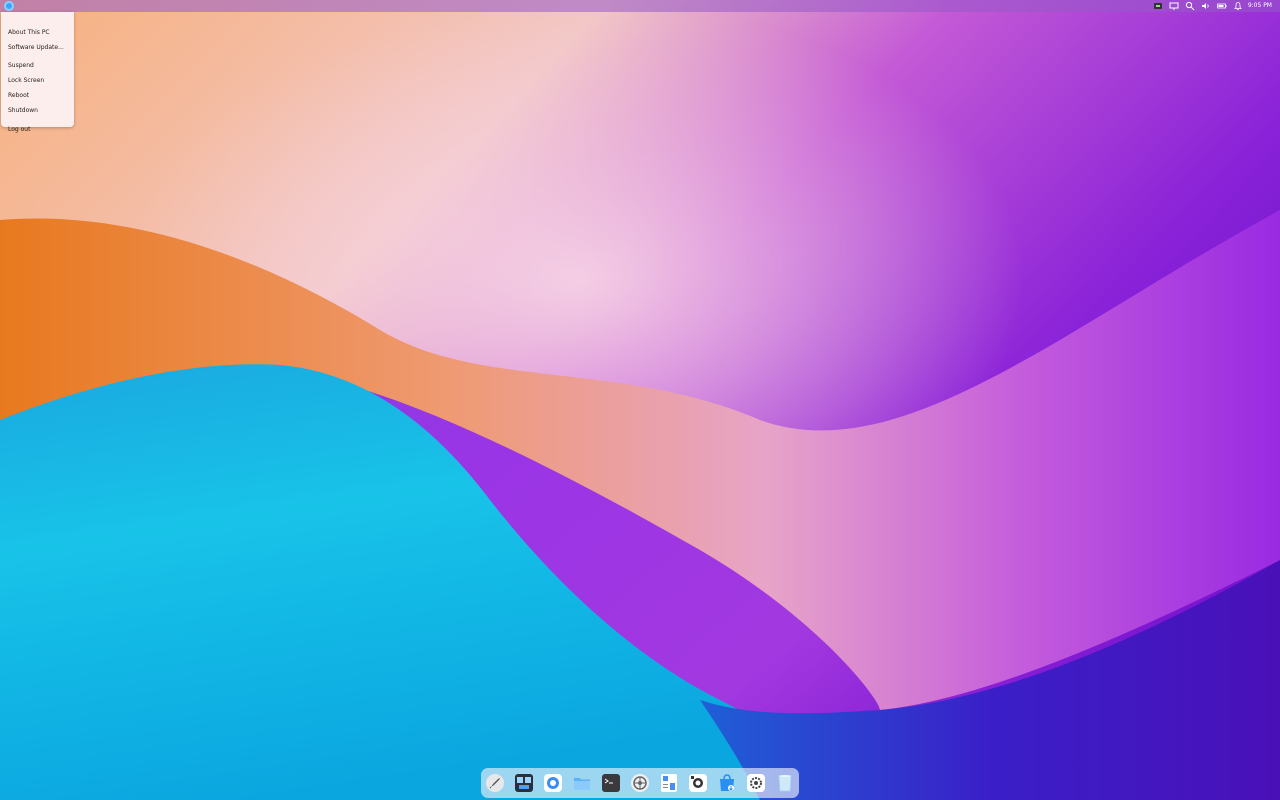 Image resolution: width=1280 pixels, height=800 pixels. Describe the element at coordinates (727, 783) in the screenshot. I see `store-bag-icon` at that location.